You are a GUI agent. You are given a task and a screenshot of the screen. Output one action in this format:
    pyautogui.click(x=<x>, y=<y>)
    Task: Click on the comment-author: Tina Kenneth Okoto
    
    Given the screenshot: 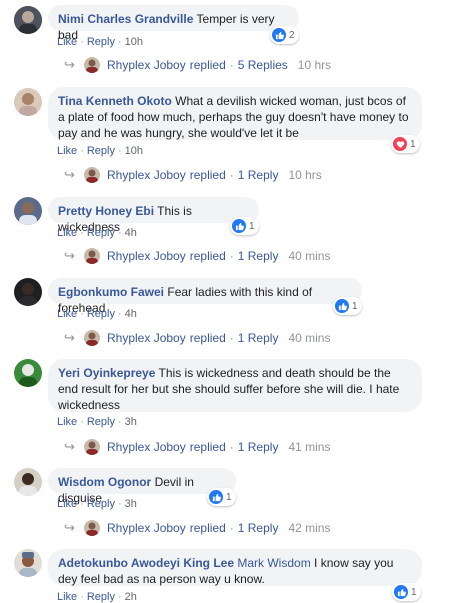 What is the action you would take?
    pyautogui.click(x=115, y=101)
    